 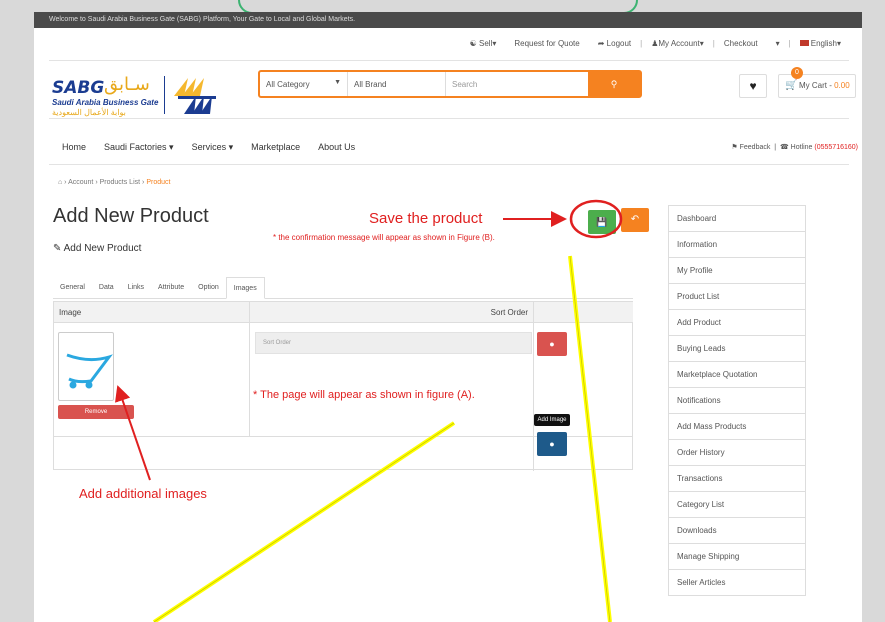 What do you see at coordinates (677, 43) in the screenshot?
I see `my-account-link: ♟My Account▾` at bounding box center [677, 43].